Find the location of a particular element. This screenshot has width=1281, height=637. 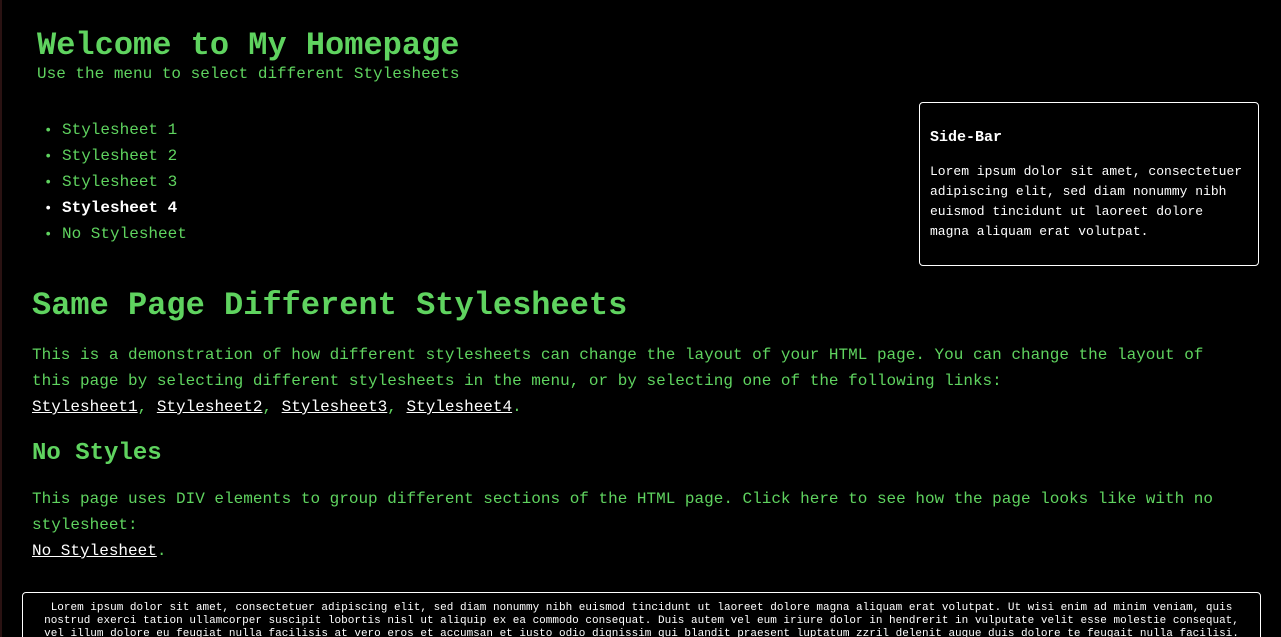

page-title: Welcome to My Homepage is located at coordinates (248, 45).